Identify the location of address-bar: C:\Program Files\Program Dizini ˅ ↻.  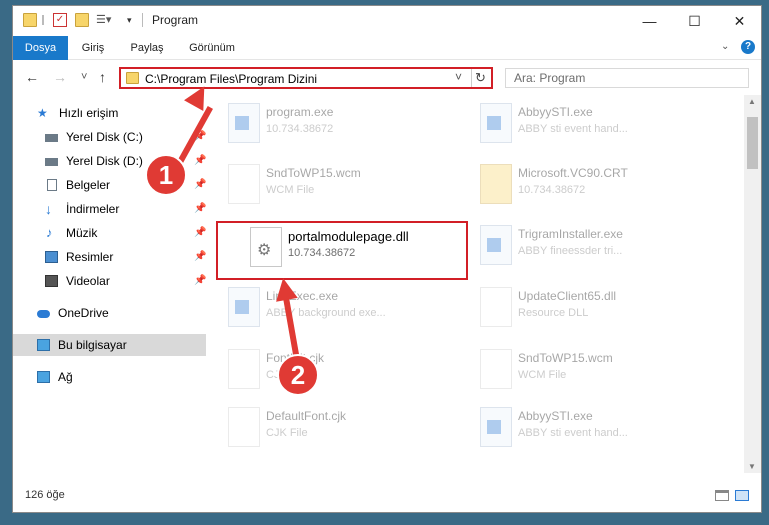
(306, 78).